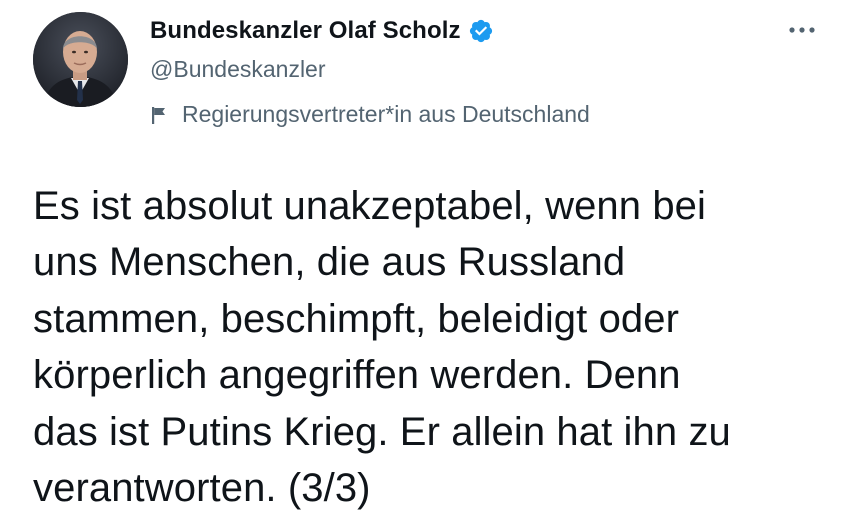 The image size is (851, 516). I want to click on government-label-text: Regierungsvertreter*in aus Deutschland, so click(386, 114).